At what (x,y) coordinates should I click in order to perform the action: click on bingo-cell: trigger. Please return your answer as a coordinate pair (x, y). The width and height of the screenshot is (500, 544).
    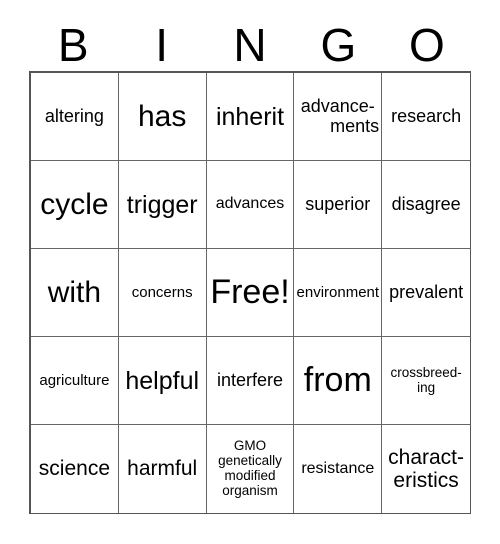
    Looking at the image, I should click on (162, 205).